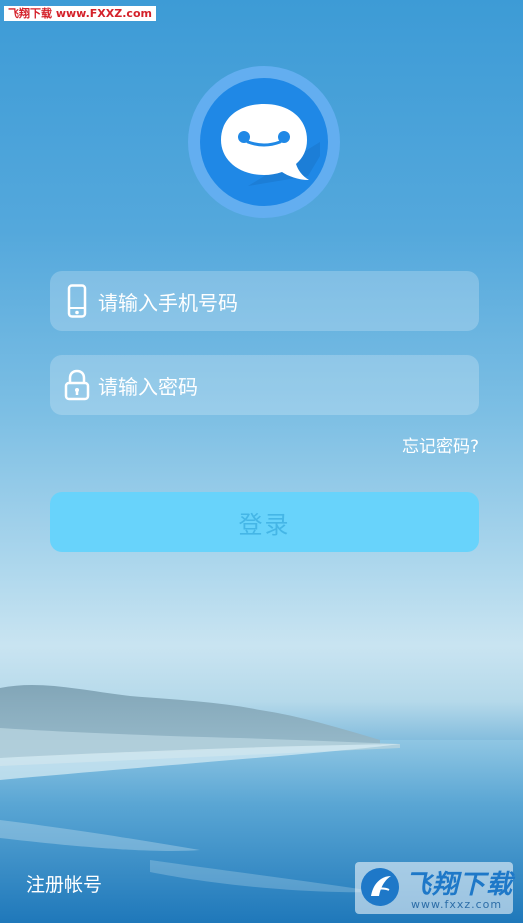 This screenshot has width=523, height=923. I want to click on password-placeholder: 请输入密码, so click(148, 386).